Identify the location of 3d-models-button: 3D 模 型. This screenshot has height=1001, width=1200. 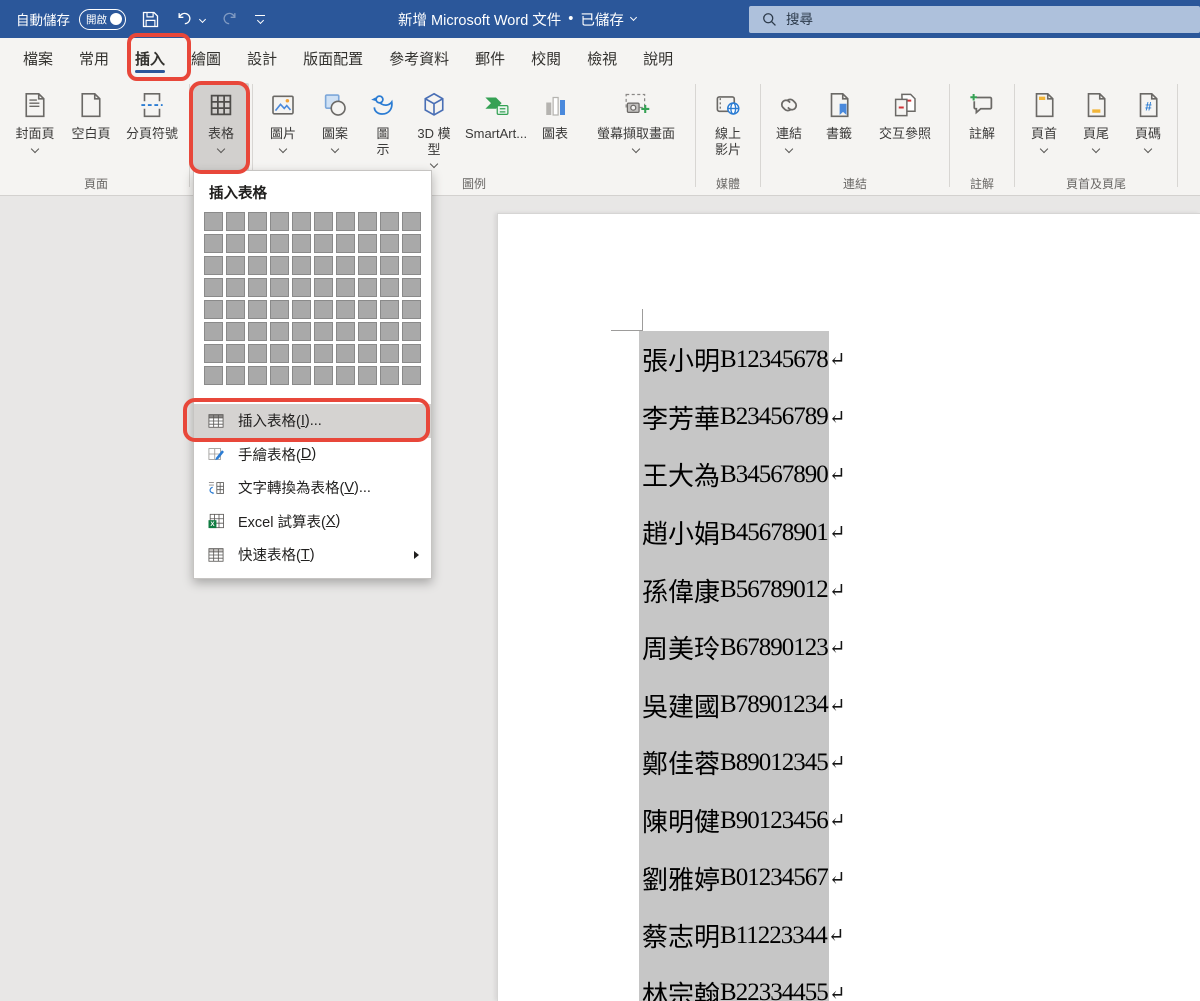
(434, 127).